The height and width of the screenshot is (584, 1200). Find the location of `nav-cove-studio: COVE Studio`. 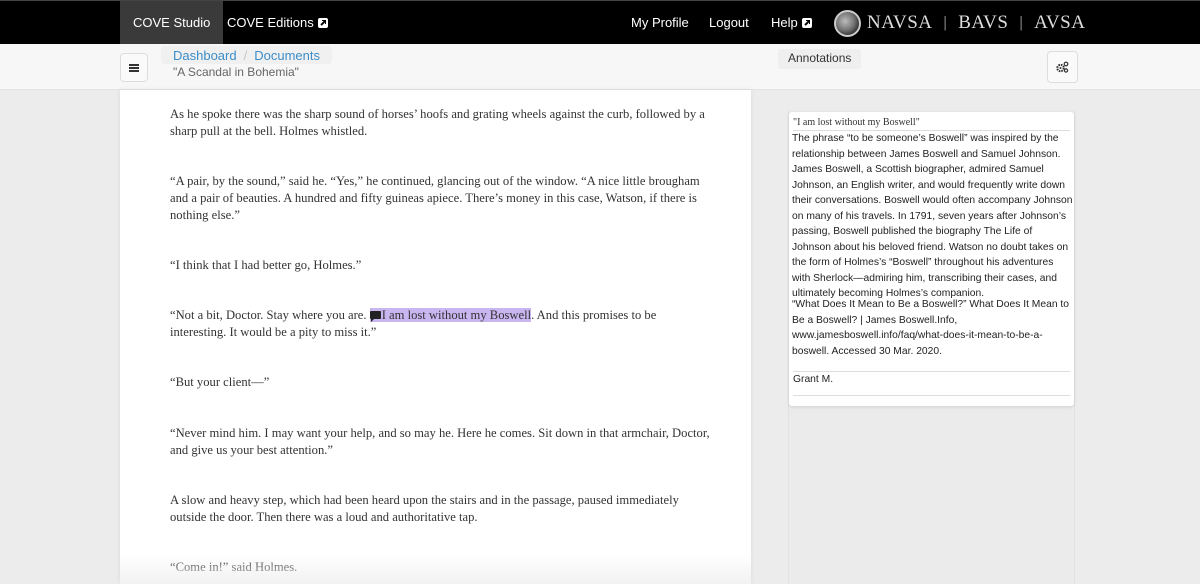

nav-cove-studio: COVE Studio is located at coordinates (172, 22).